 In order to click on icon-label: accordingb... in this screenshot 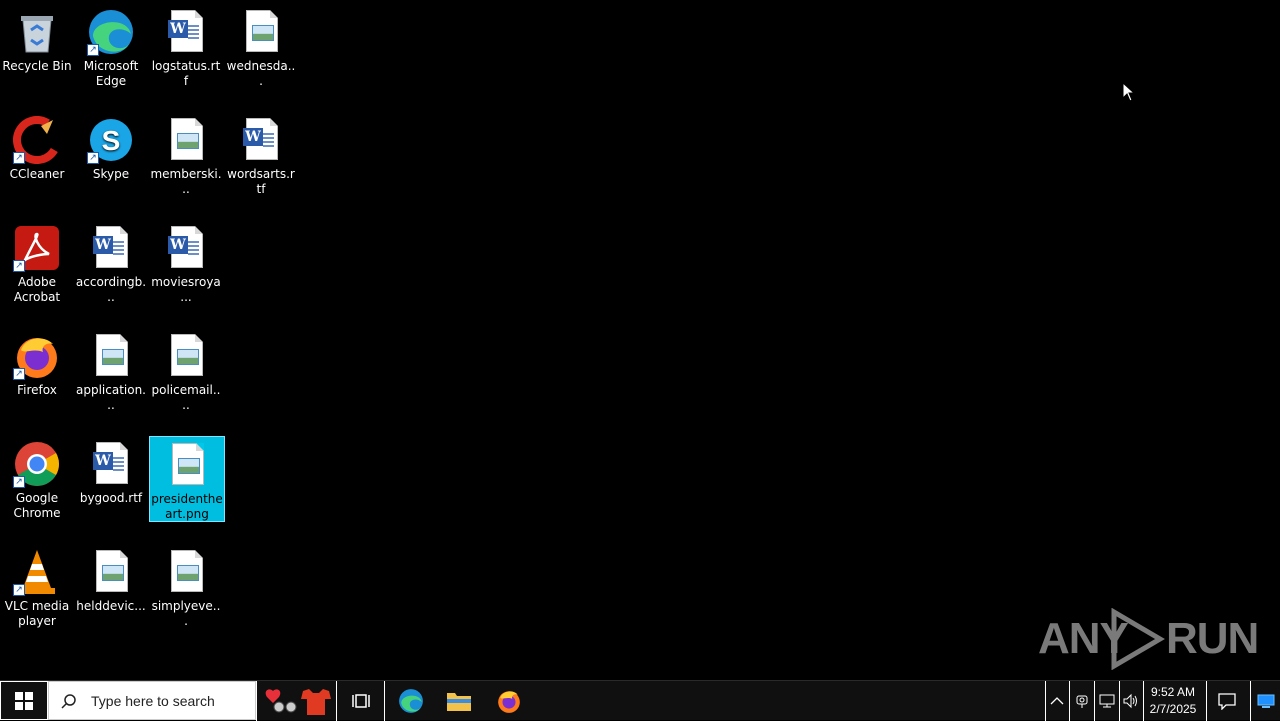, I will do `click(111, 289)`.